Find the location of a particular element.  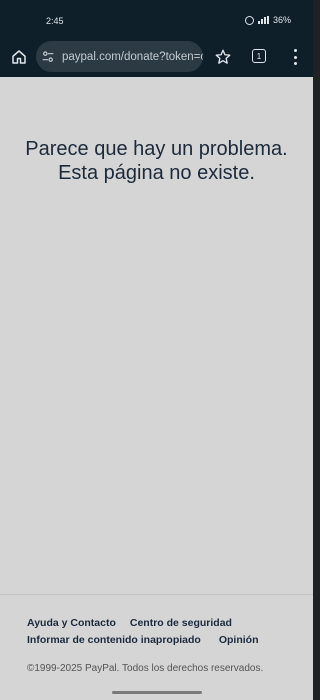

address-bar: paypal.com/donate?token=c is located at coordinates (119, 56).